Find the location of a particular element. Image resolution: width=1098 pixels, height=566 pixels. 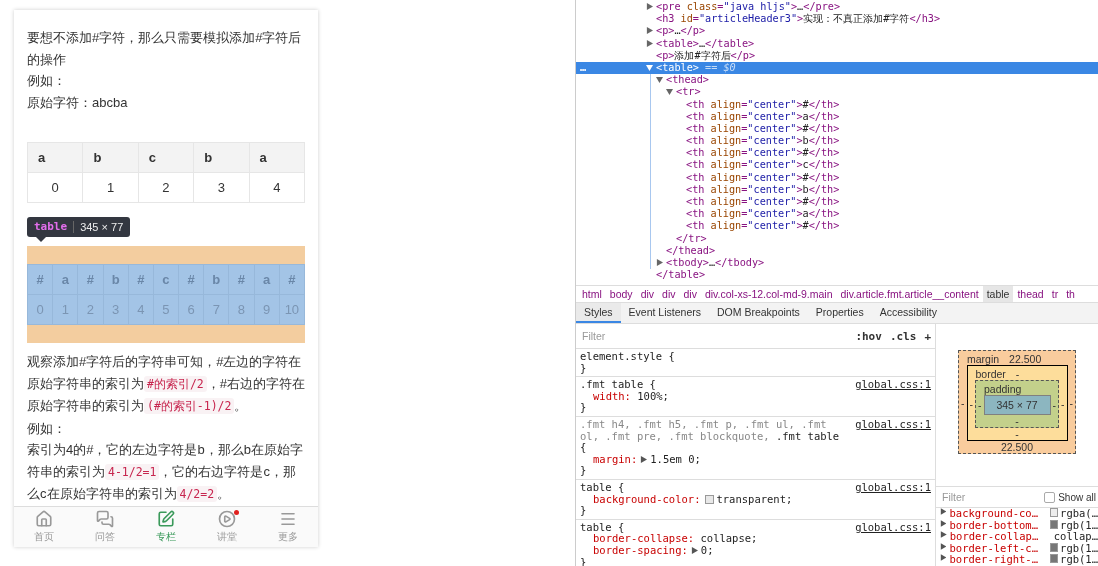

add-rule-button: + is located at coordinates (927, 336).